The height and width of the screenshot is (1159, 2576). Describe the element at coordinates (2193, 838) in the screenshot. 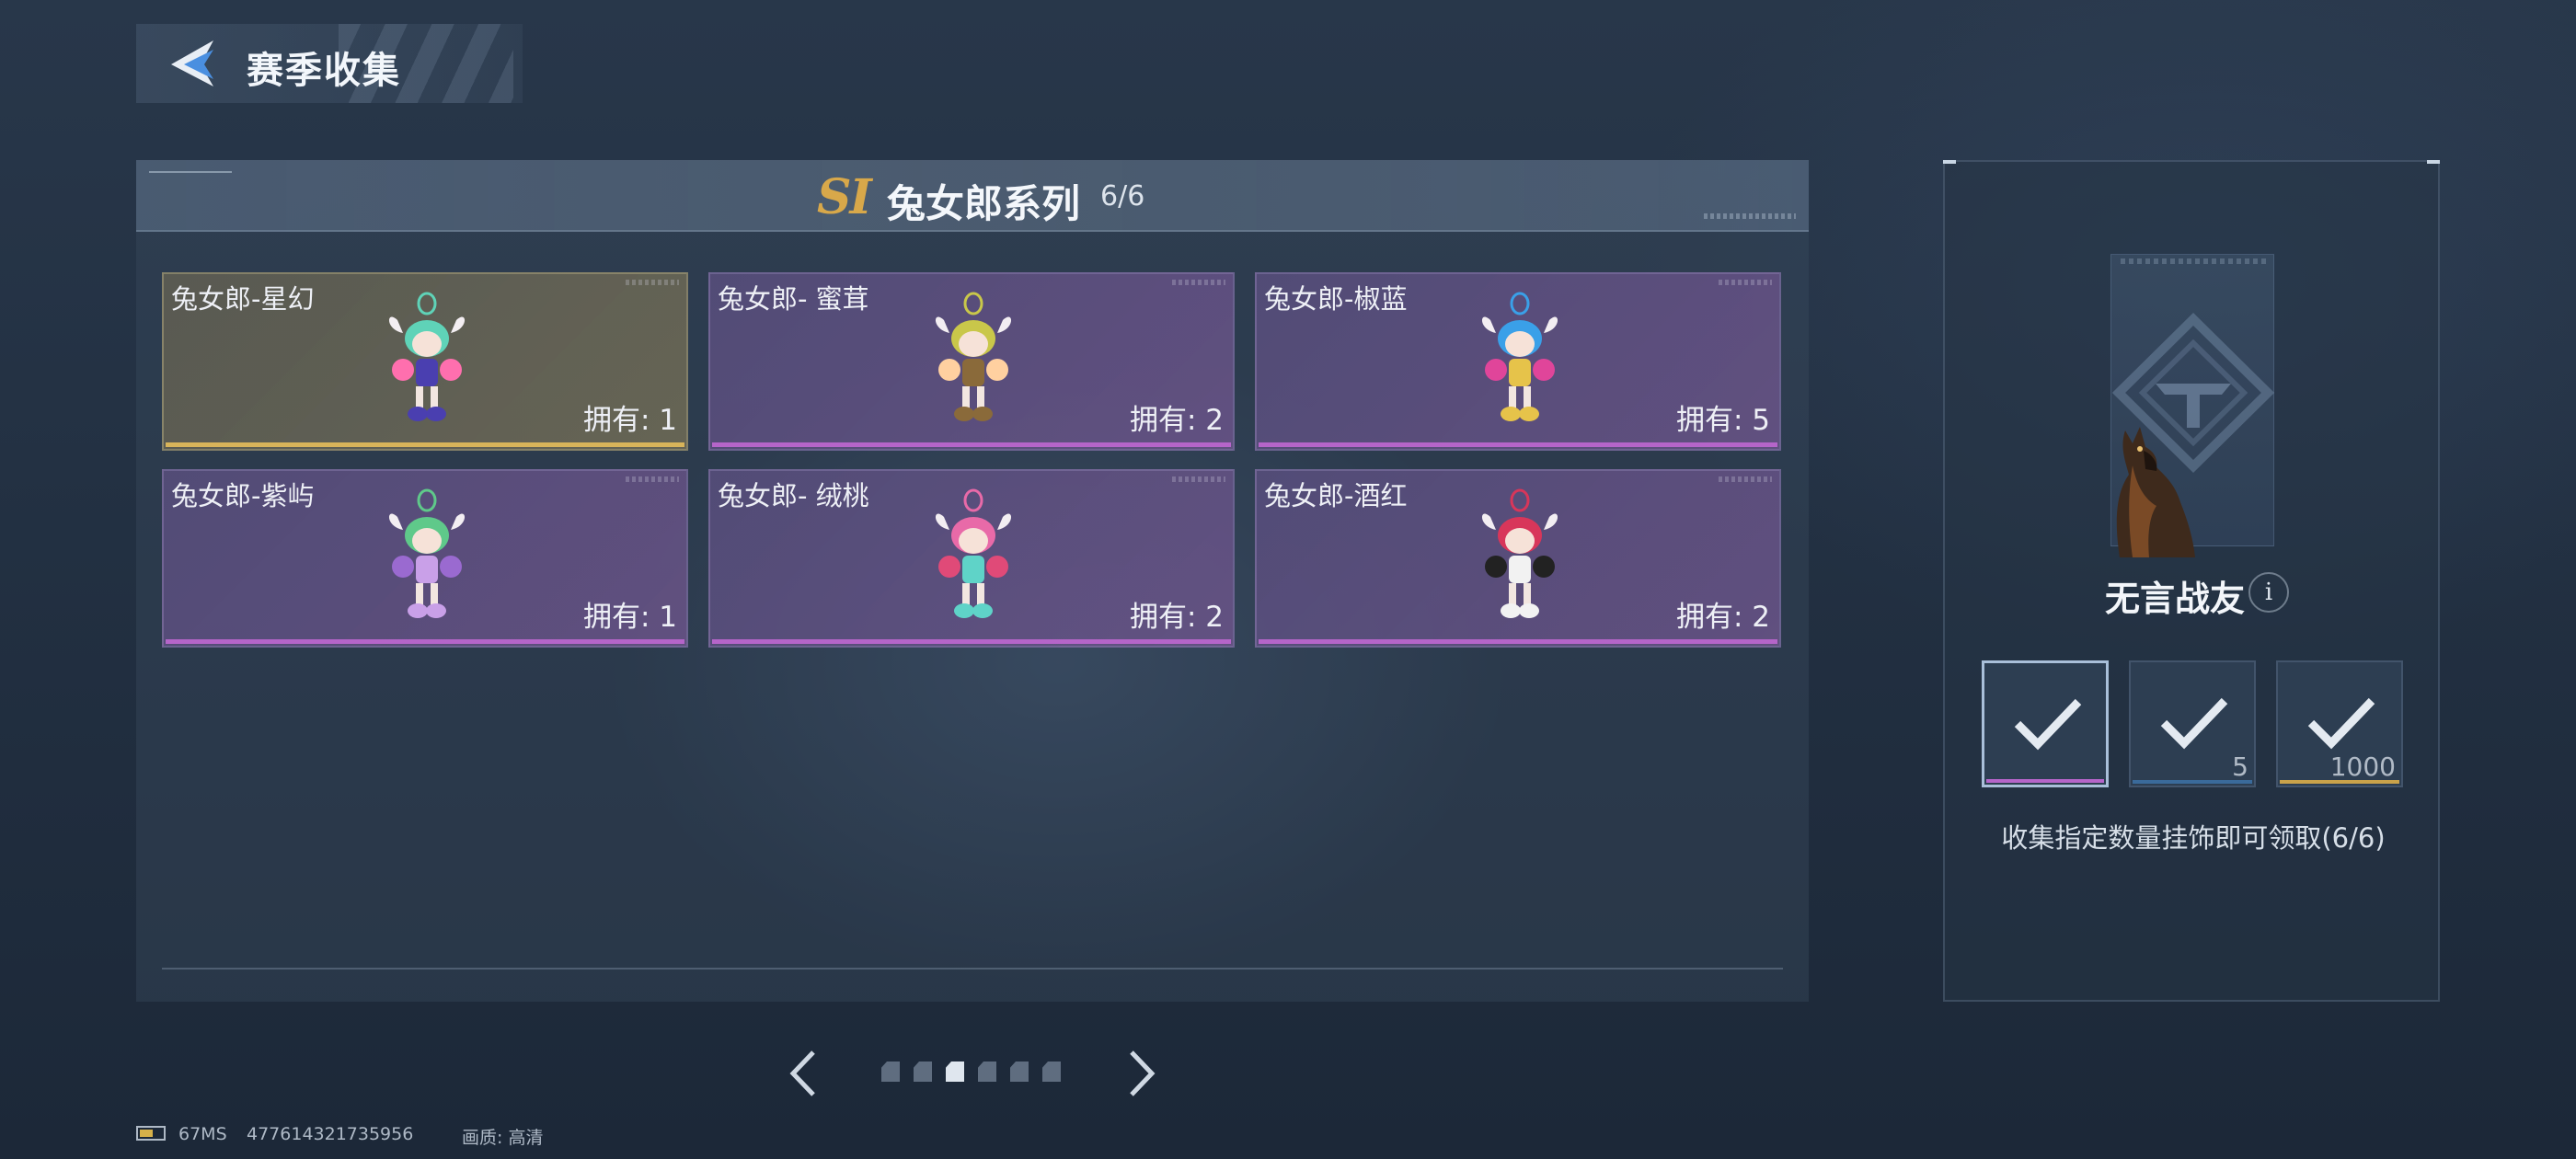

I see `reward-description: 收集指定数量挂饰即可领取(6/6)` at that location.